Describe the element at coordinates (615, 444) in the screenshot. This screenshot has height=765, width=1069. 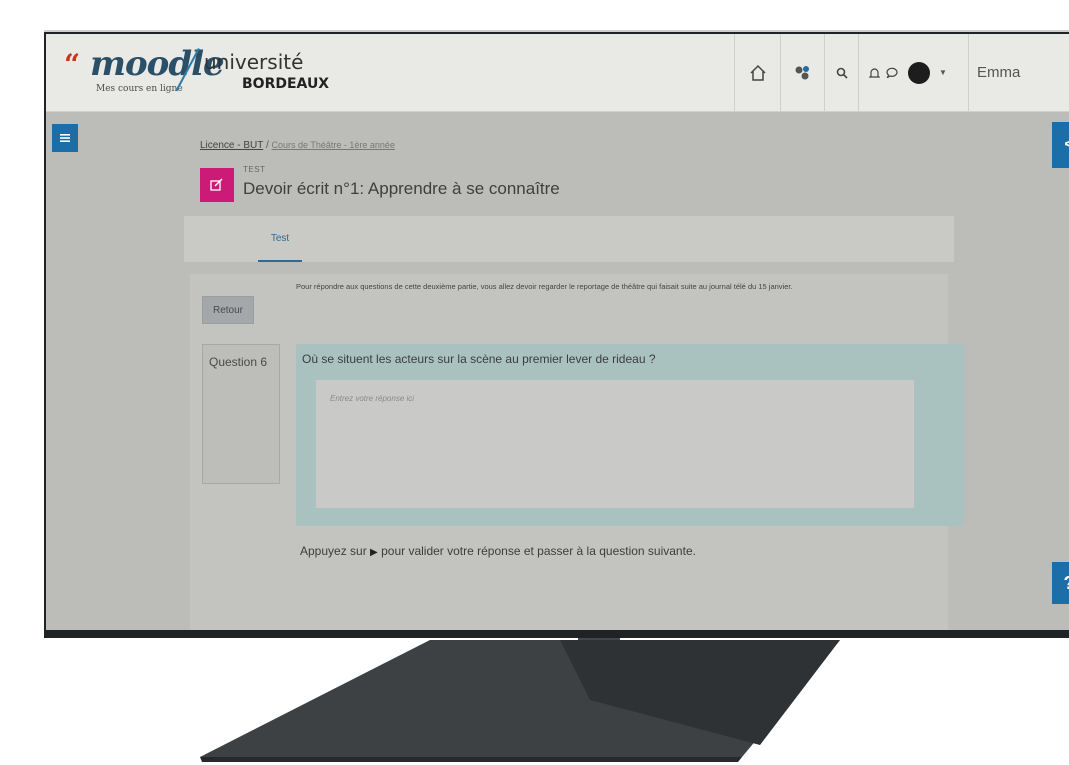
I see `answer-input` at that location.